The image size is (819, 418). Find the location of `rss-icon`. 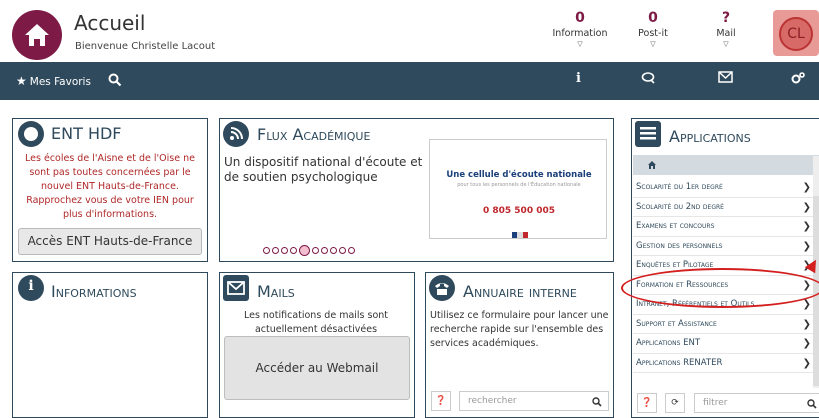

rss-icon is located at coordinates (236, 133).